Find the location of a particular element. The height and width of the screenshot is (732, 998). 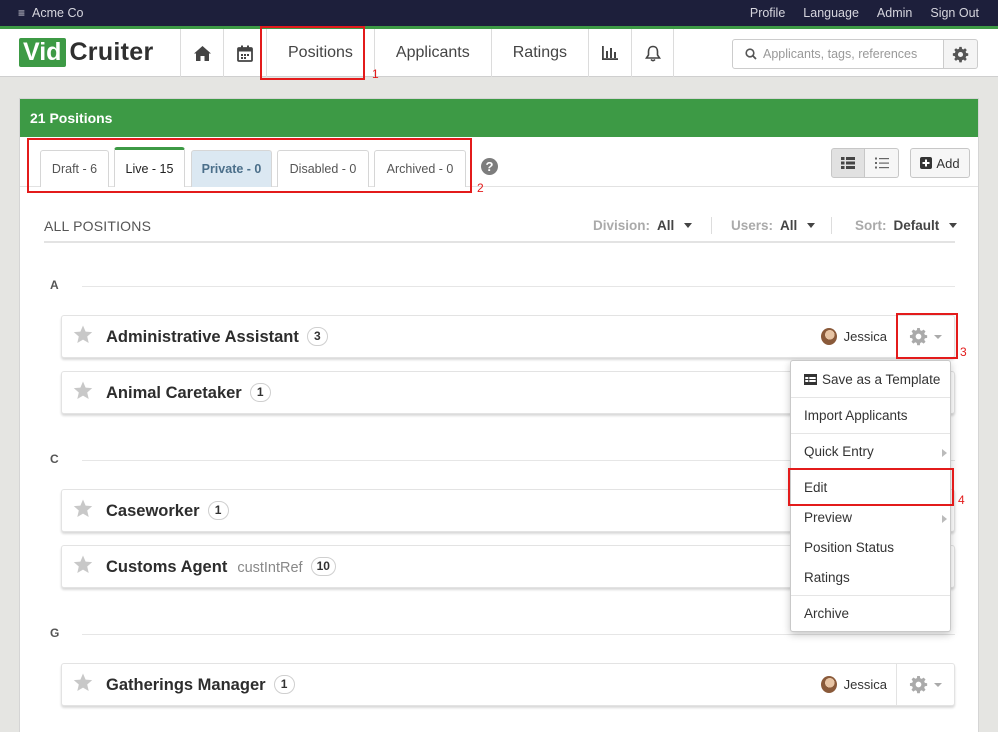

bell-icon is located at coordinates (652, 53).